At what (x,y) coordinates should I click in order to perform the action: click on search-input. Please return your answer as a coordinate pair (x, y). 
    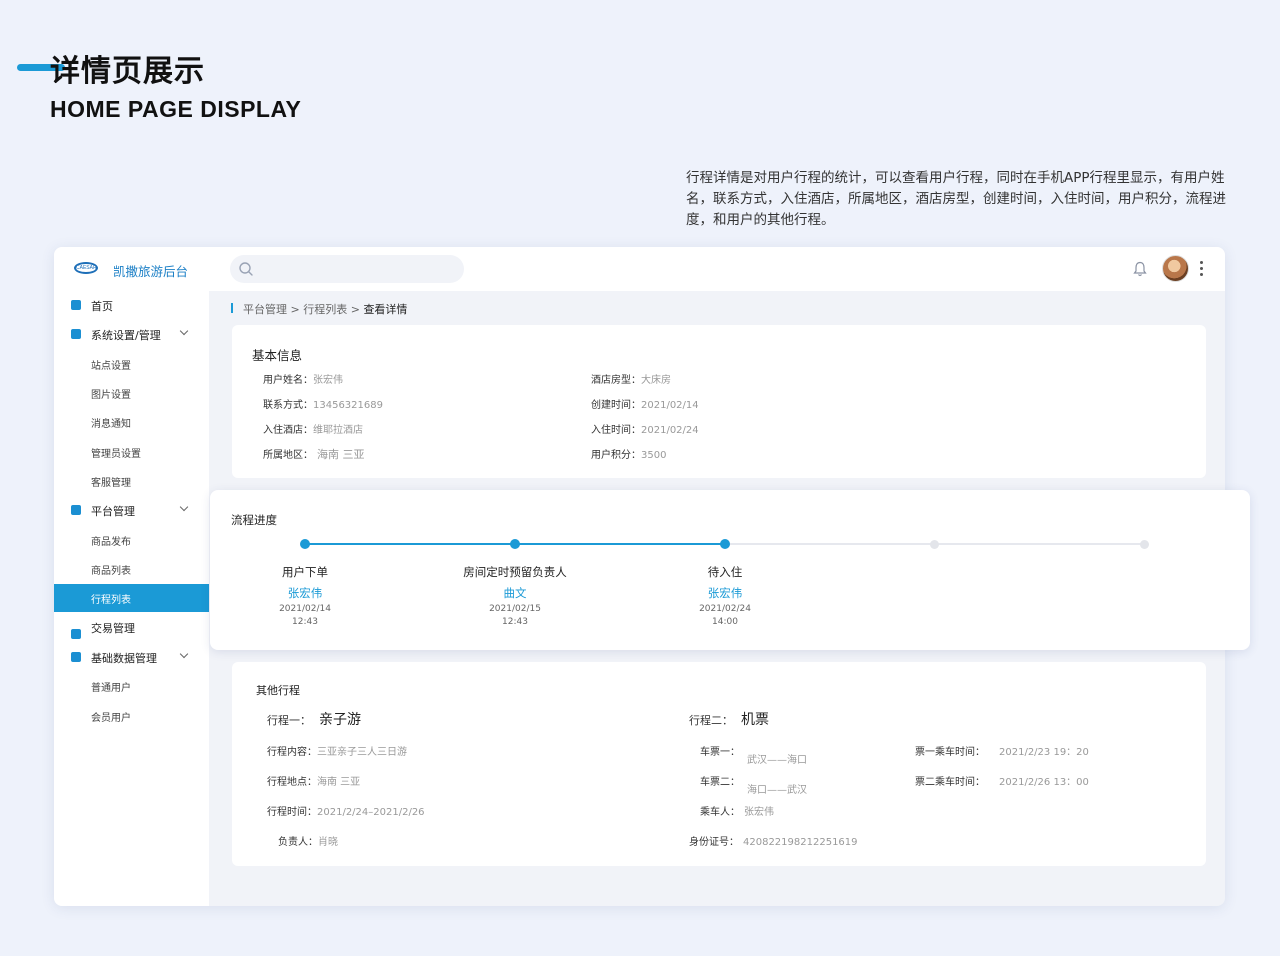
    Looking at the image, I should click on (347, 269).